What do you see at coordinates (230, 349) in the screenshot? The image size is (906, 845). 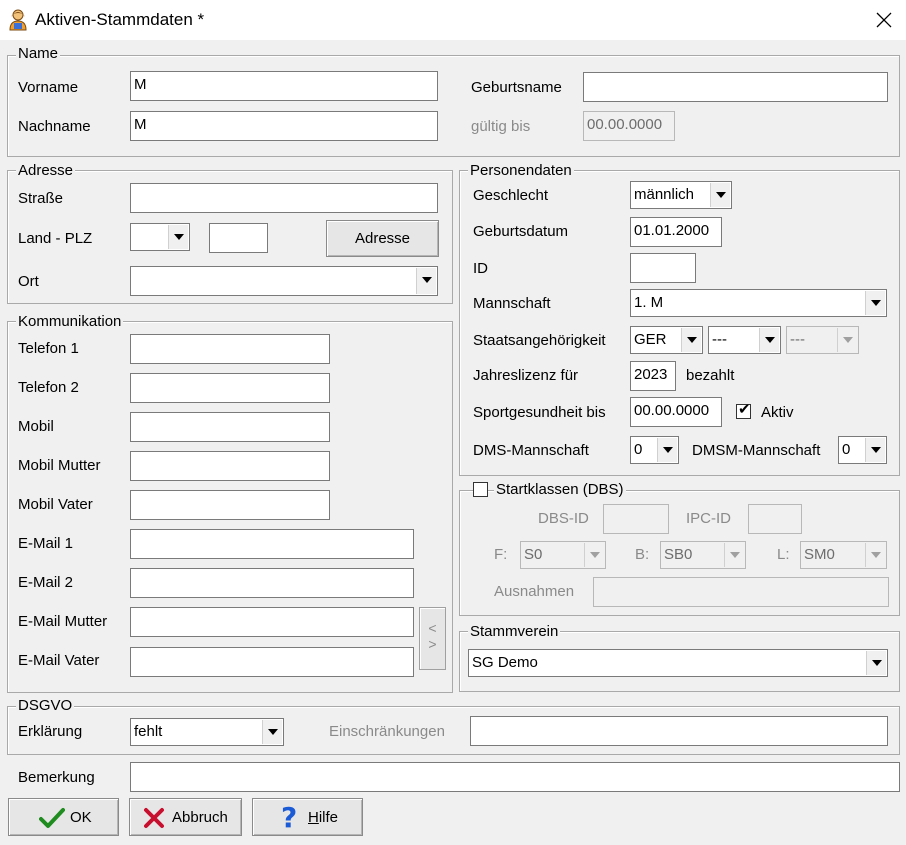 I see `telefon1-input` at bounding box center [230, 349].